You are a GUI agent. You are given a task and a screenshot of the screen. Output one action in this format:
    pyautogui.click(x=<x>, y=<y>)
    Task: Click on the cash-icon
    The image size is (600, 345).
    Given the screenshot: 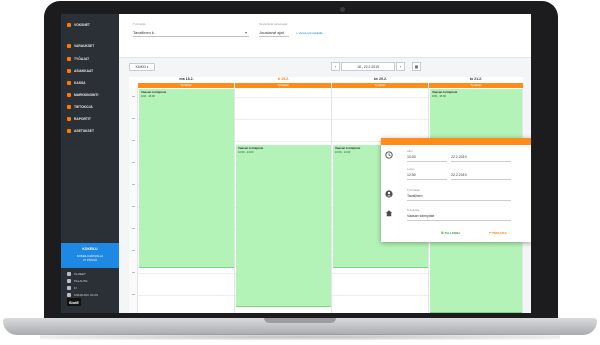 What is the action you would take?
    pyautogui.click(x=69, y=82)
    